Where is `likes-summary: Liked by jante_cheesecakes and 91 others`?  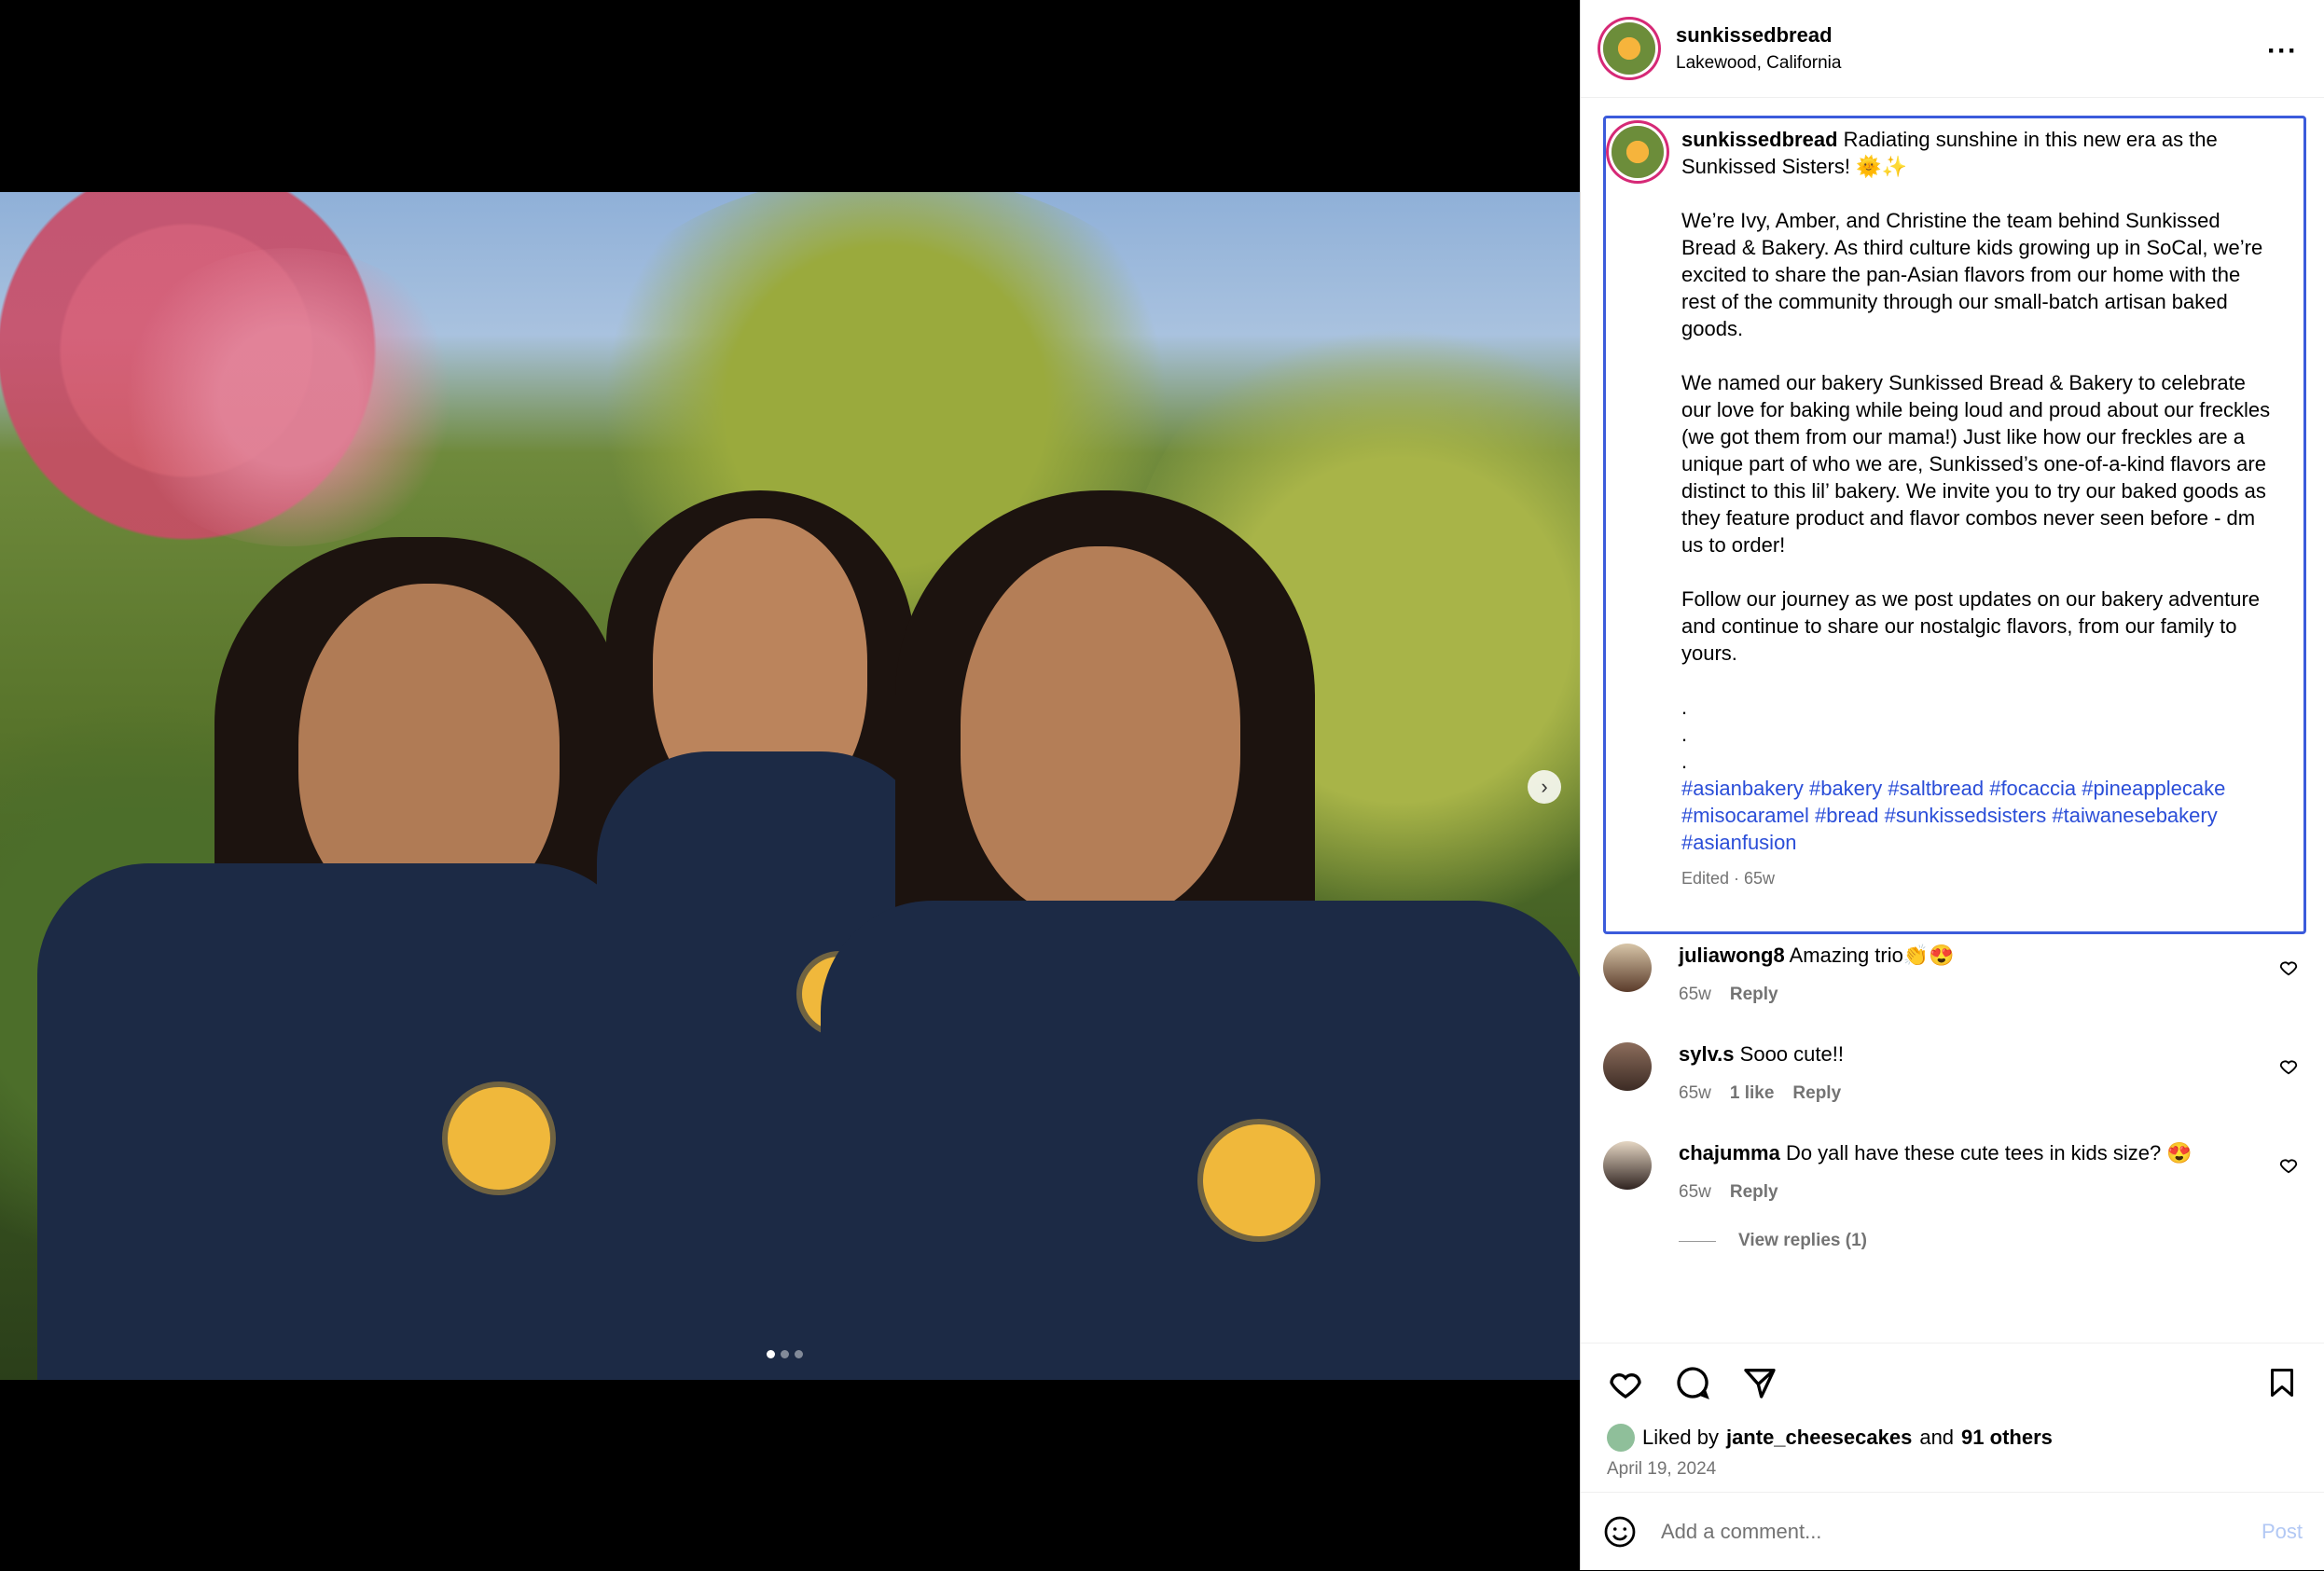 likes-summary: Liked by jante_cheesecakes and 91 others is located at coordinates (1830, 1438).